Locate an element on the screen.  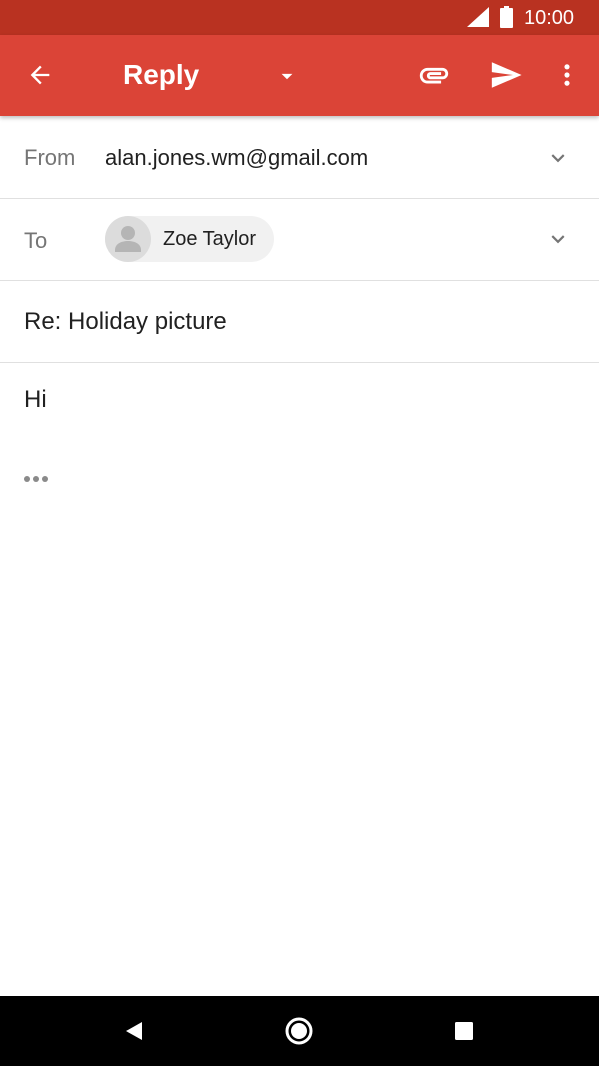
subject-field: Re: Holiday picture is located at coordinates (299, 322).